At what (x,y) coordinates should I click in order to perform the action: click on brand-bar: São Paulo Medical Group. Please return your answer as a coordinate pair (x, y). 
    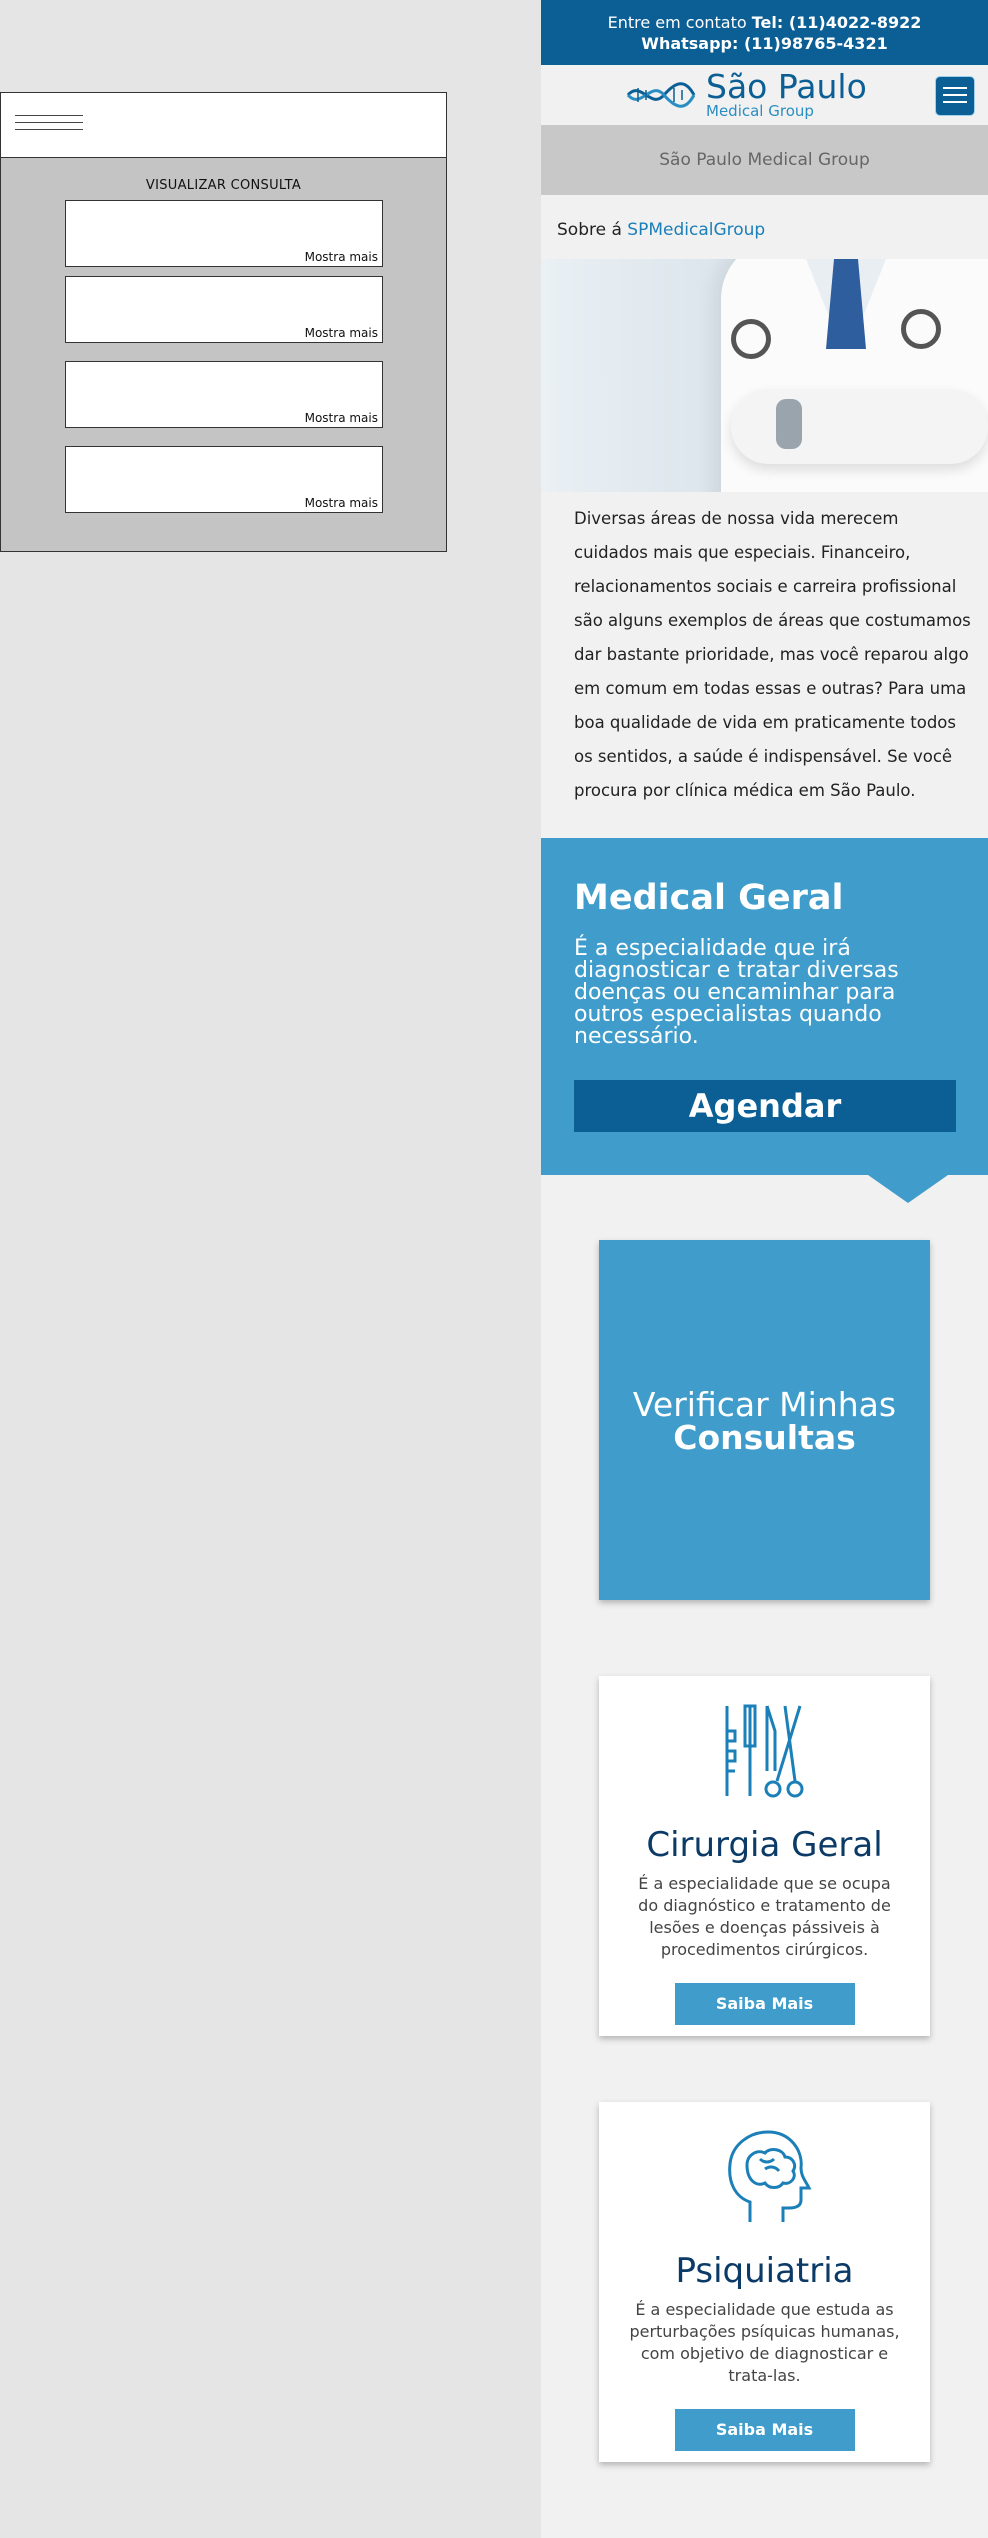
    Looking at the image, I should click on (764, 95).